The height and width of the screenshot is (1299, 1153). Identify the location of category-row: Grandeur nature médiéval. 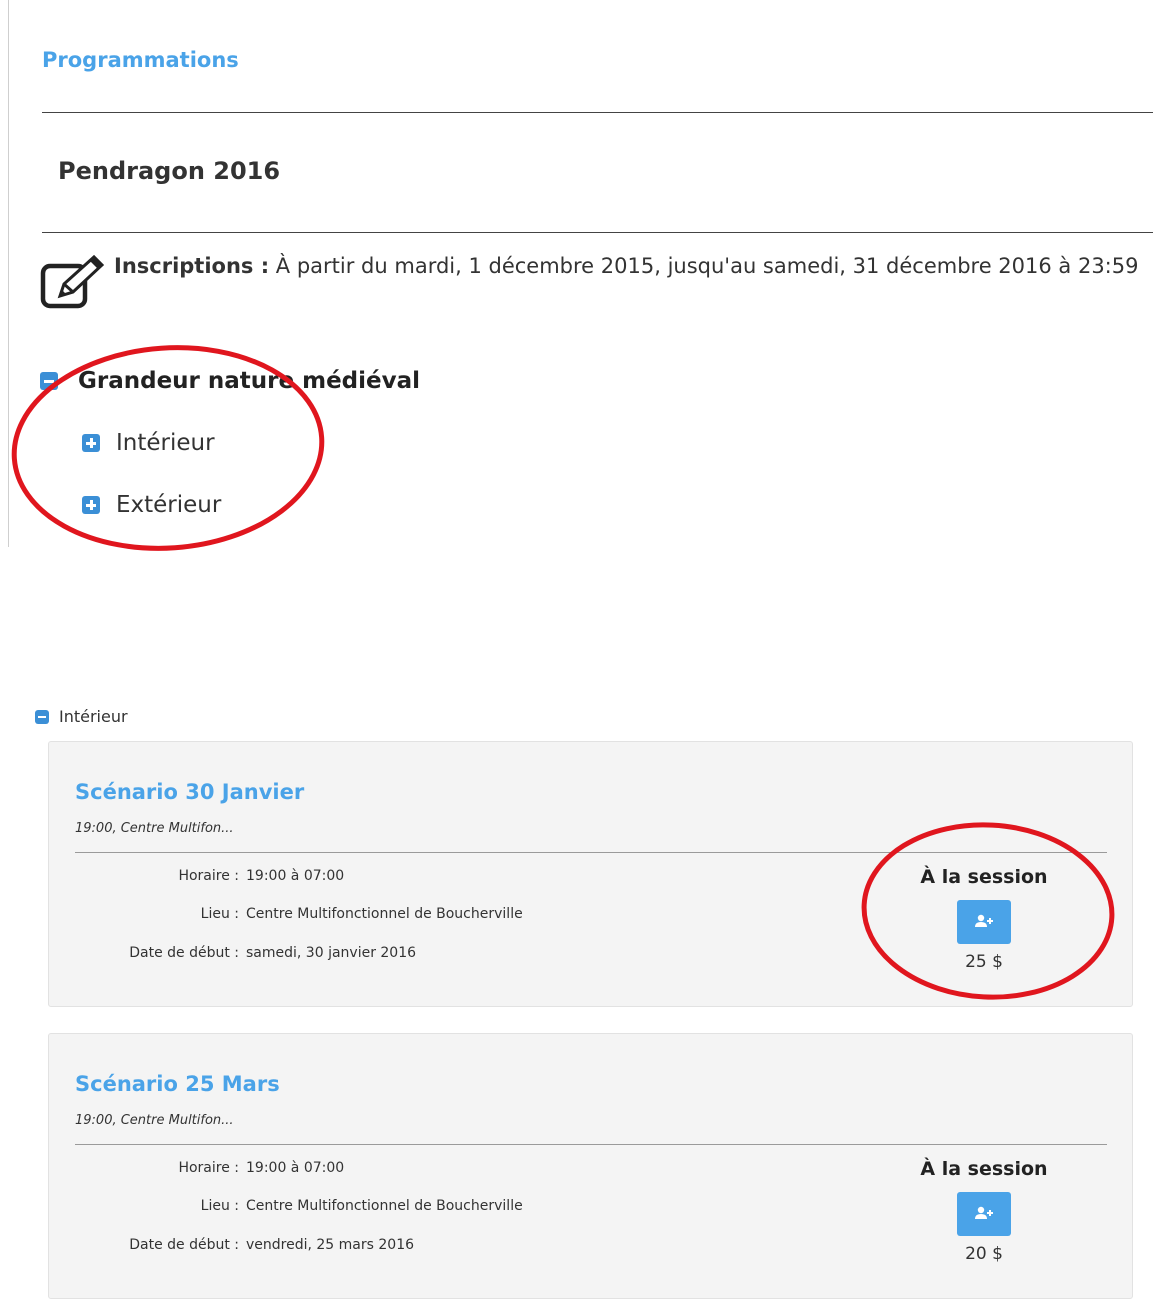
(230, 381).